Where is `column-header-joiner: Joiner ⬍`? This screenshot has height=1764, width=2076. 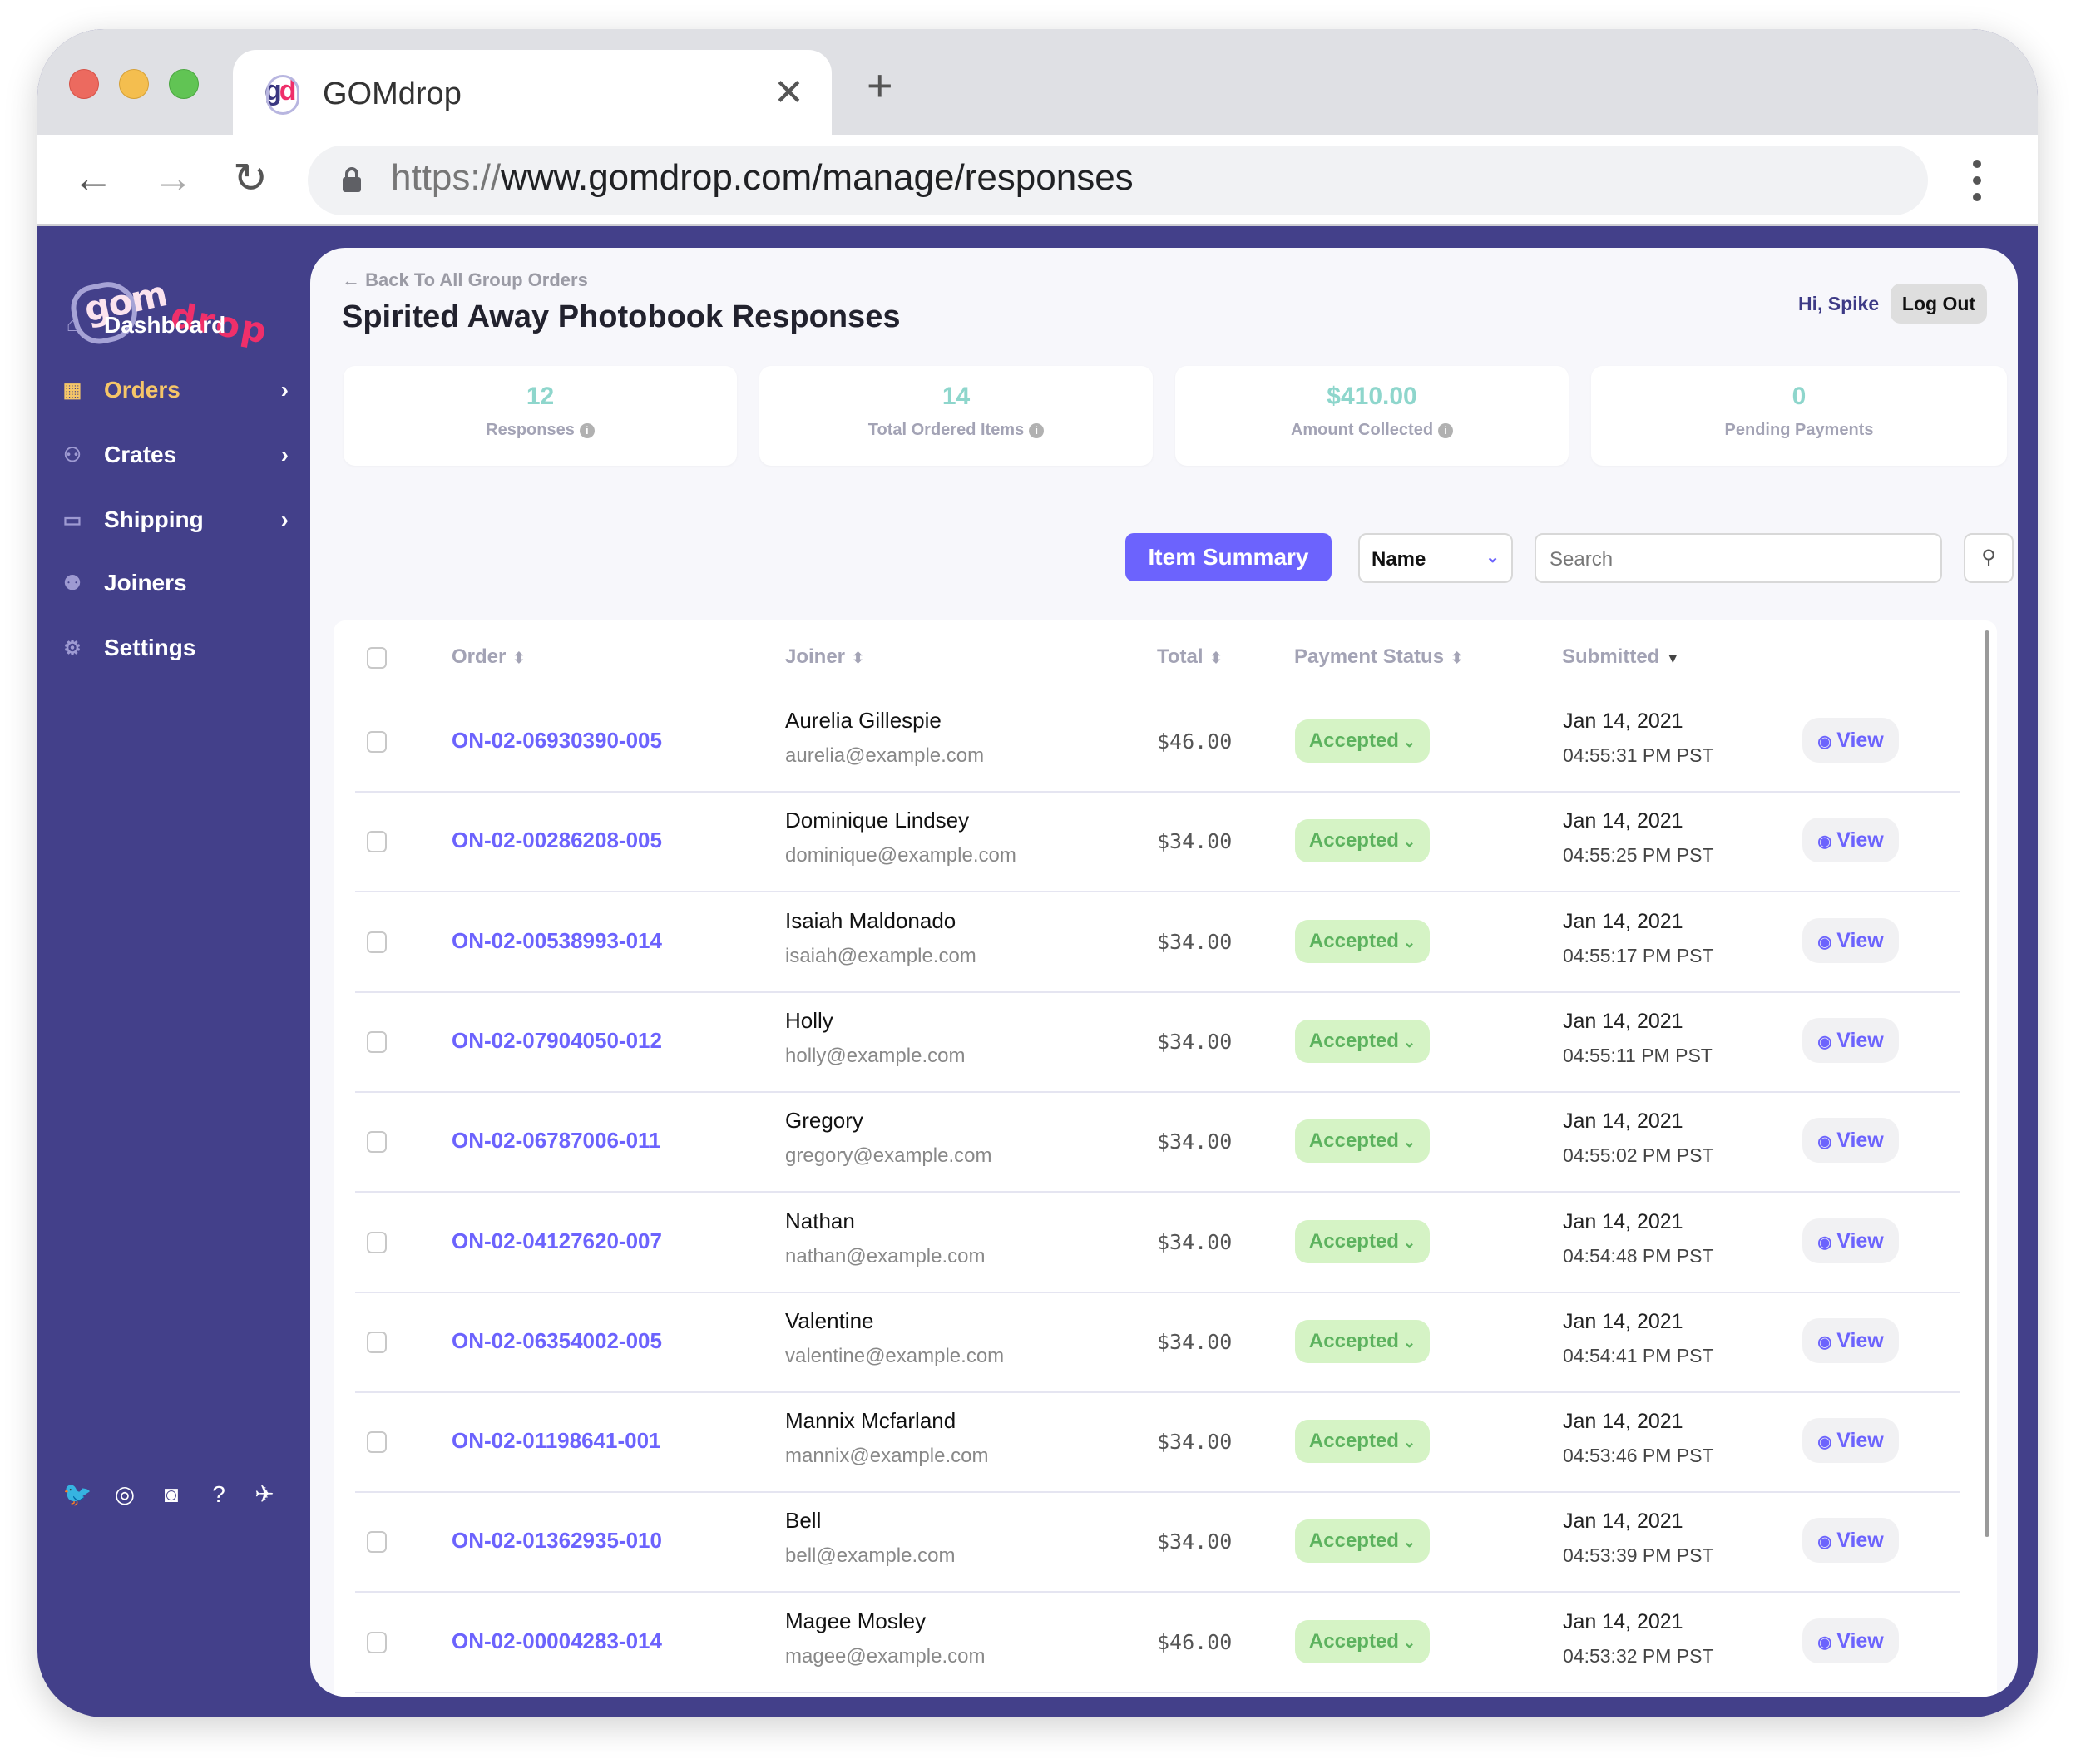
column-header-joiner: Joiner ⬍ is located at coordinates (825, 657).